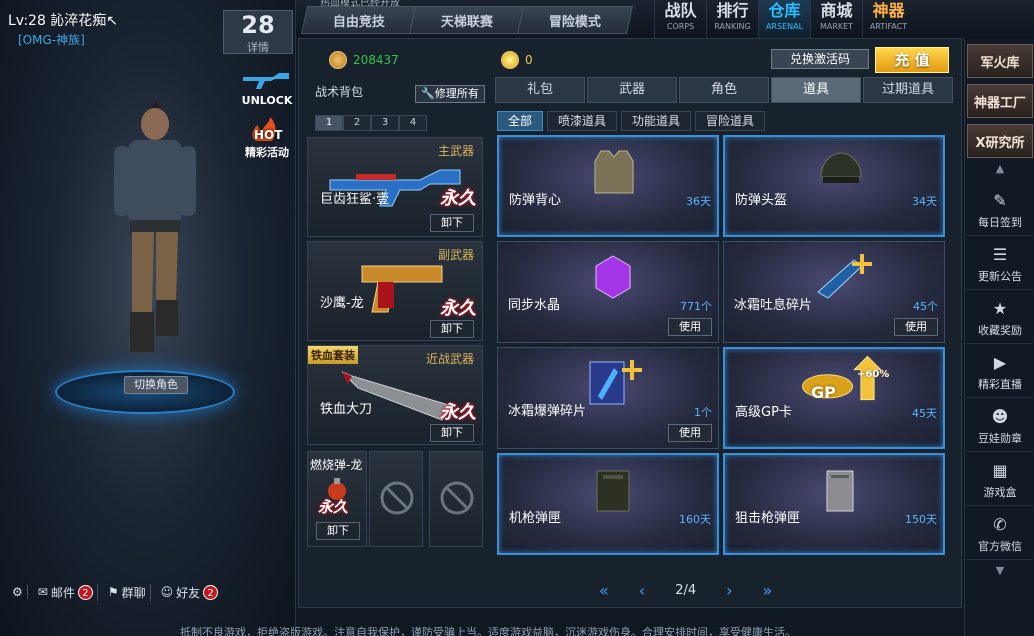 The width and height of the screenshot is (1034, 636). I want to click on armory-button: 军火库, so click(1000, 61).